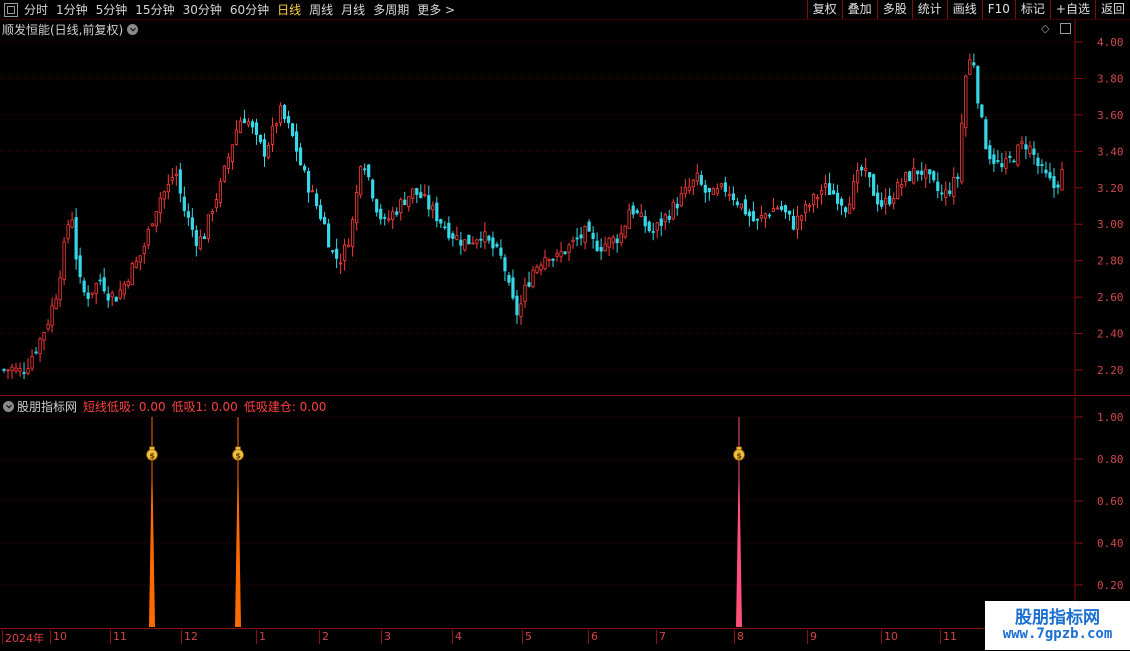  Describe the element at coordinates (202, 9) in the screenshot. I see `period-tab: 30分钟` at that location.